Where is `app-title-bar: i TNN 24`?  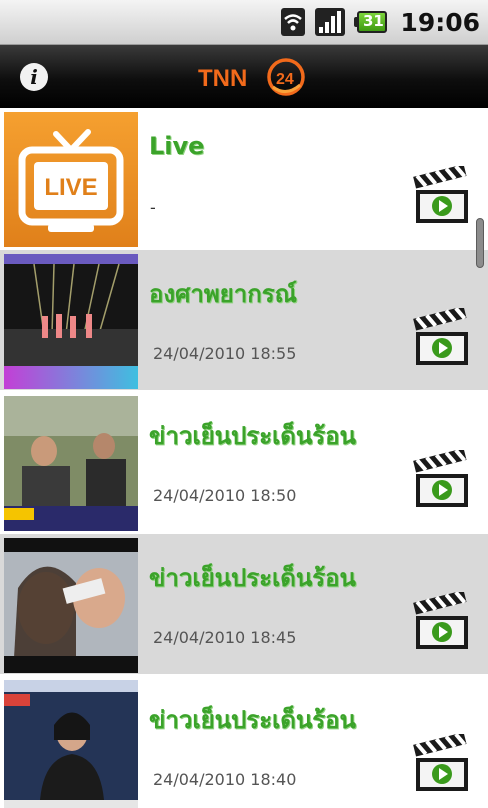 app-title-bar: i TNN 24 is located at coordinates (244, 76).